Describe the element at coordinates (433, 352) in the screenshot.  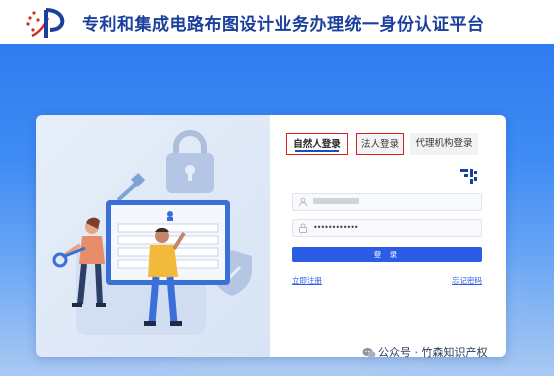
I see `watermark-text: 公众号 · 竹森知识产权` at that location.